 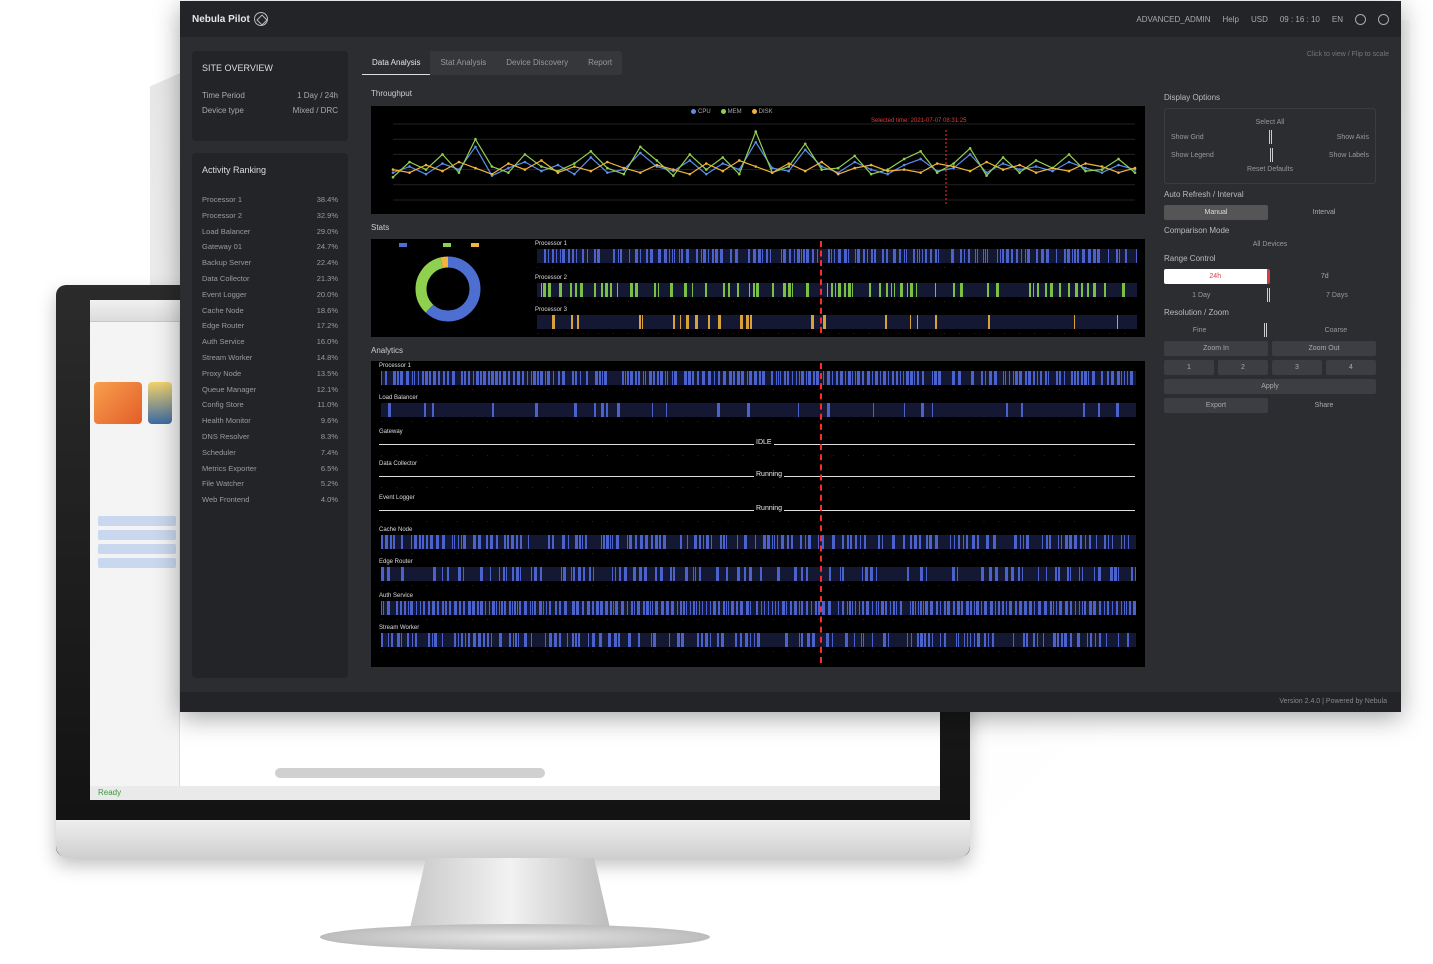 What do you see at coordinates (270, 298) in the screenshot?
I see `ranking-row: Event Logger 20.0%` at bounding box center [270, 298].